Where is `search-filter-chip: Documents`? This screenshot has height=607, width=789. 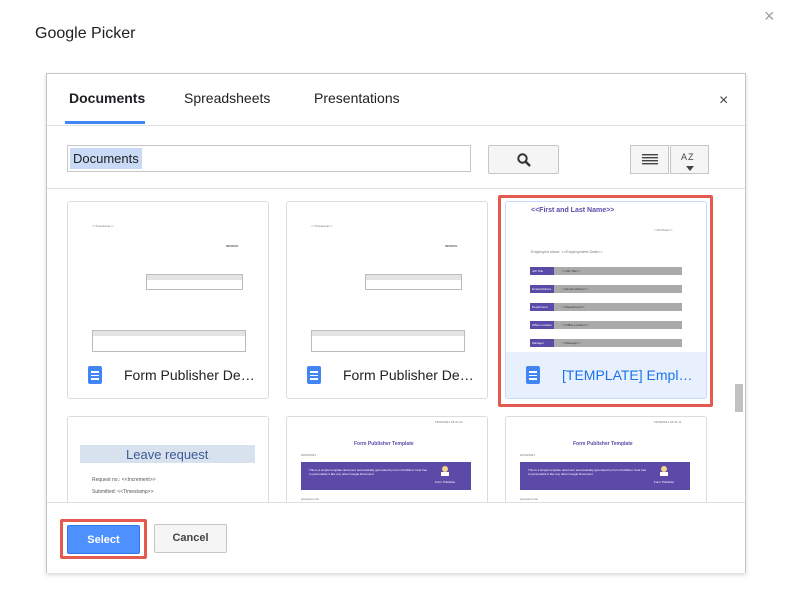
search-filter-chip: Documents is located at coordinates (106, 158).